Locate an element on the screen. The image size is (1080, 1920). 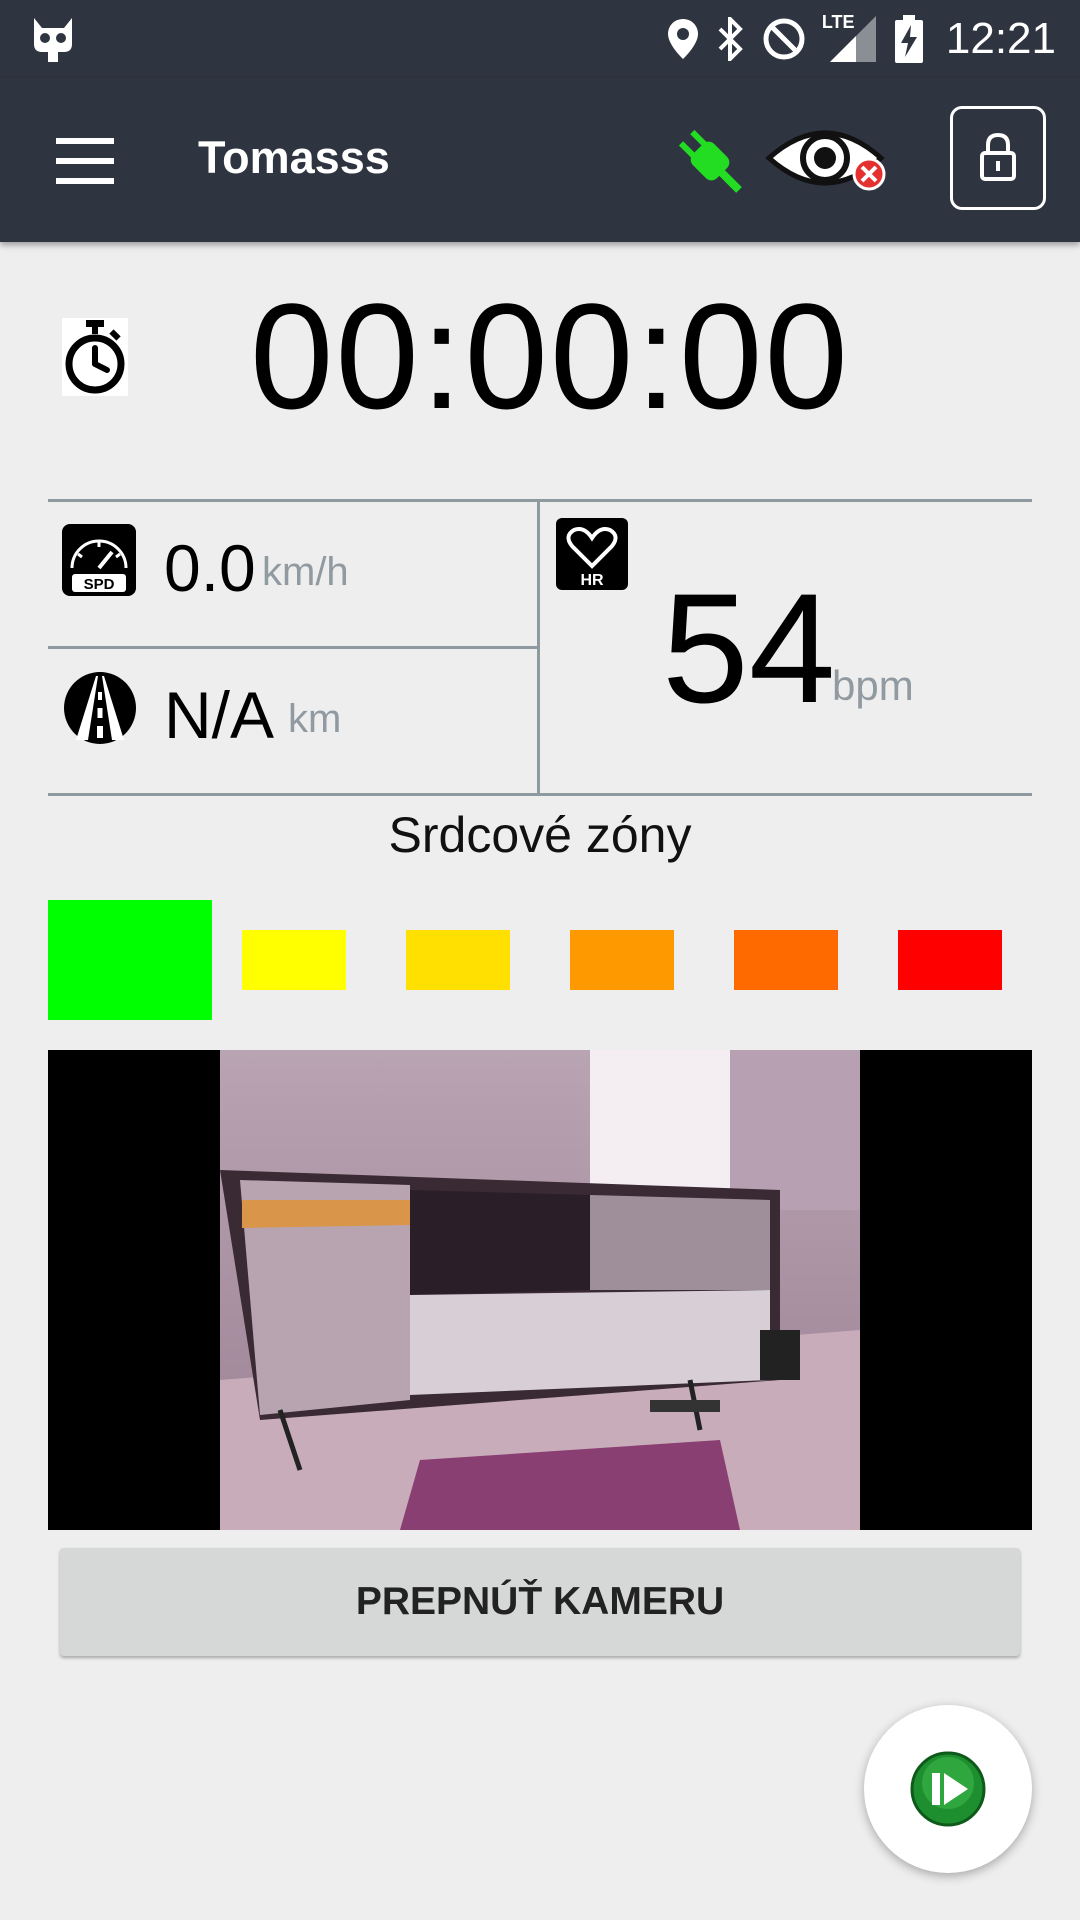
speed-value: 0.0 is located at coordinates (210, 568).